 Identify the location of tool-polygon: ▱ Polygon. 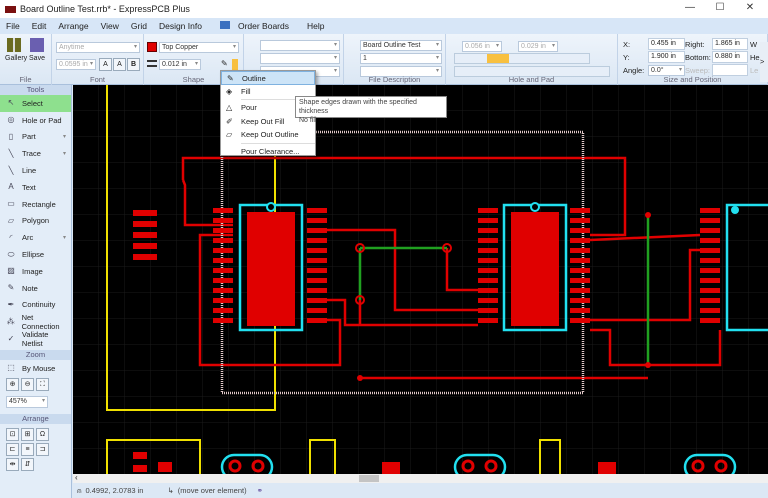
(35, 221).